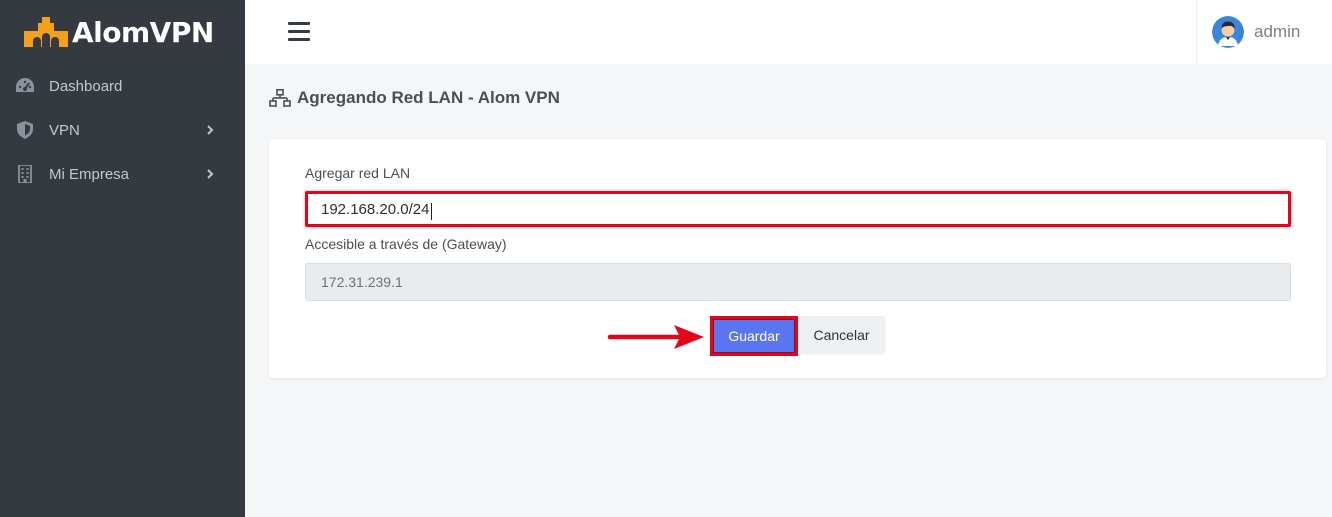 This screenshot has height=517, width=1332. I want to click on top-navbar: admin, so click(788, 32).